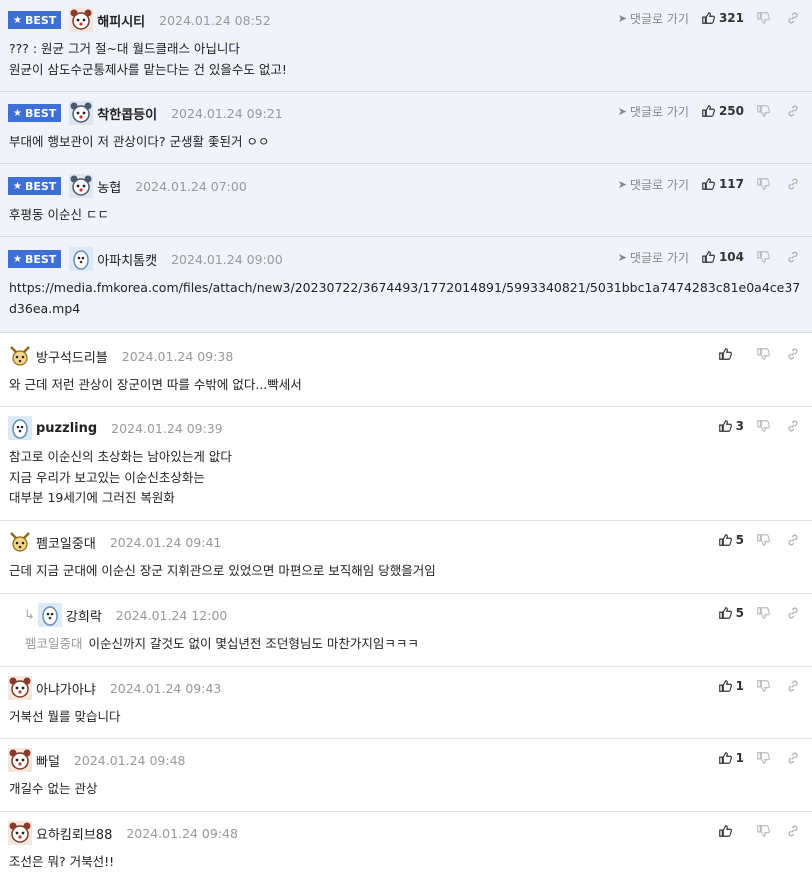 The image size is (812, 885). Describe the element at coordinates (165, 542) in the screenshot. I see `comment-date: 2024.01.24 09:41` at that location.